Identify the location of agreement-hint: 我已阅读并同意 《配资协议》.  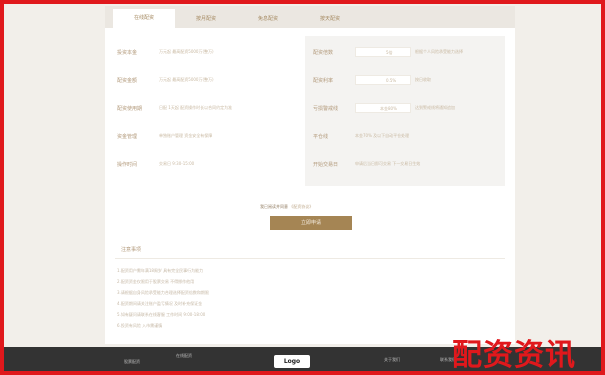
(286, 207).